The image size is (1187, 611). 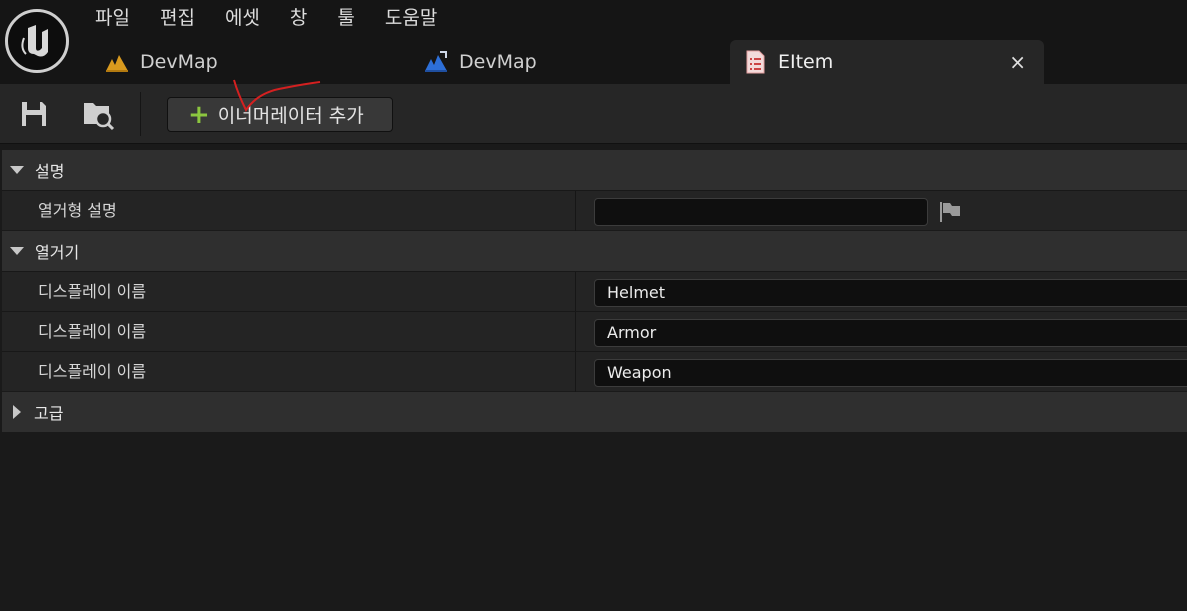 I want to click on localization-flag-icon, so click(x=950, y=212).